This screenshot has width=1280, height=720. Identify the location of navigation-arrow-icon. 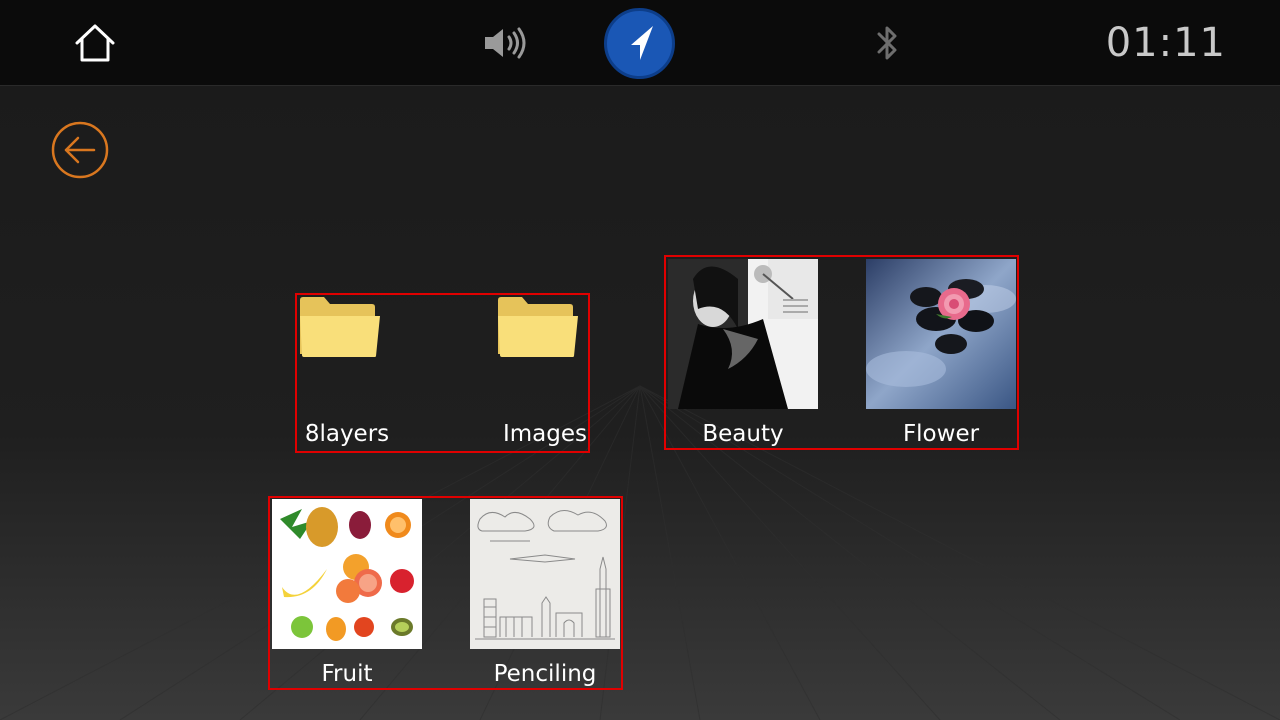
(639, 43).